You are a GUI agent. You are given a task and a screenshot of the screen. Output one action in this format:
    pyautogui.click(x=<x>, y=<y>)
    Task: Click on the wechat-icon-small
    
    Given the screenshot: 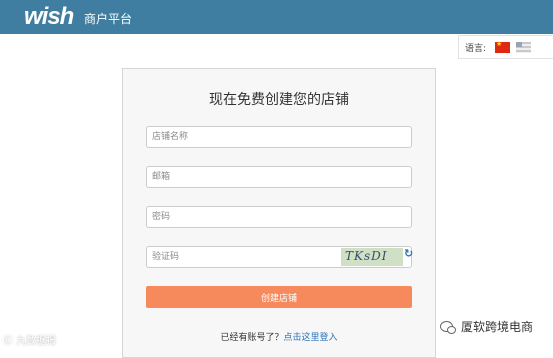 What is the action you would take?
    pyautogui.click(x=451, y=330)
    